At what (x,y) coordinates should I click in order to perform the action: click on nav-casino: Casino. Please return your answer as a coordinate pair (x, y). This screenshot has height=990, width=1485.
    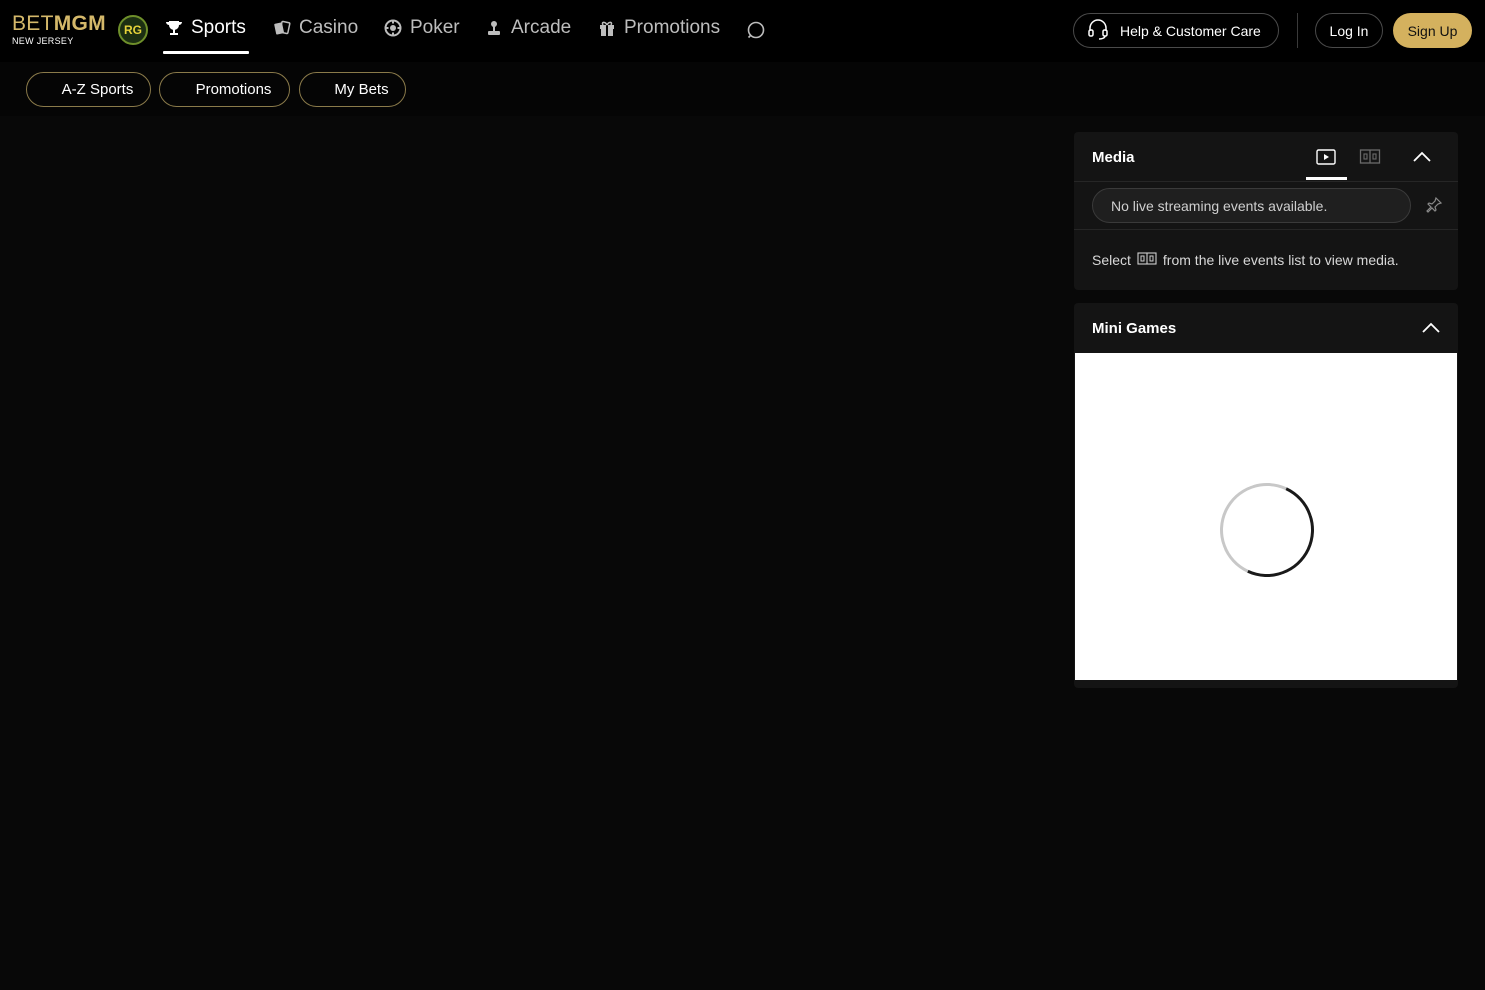
    Looking at the image, I should click on (315, 28).